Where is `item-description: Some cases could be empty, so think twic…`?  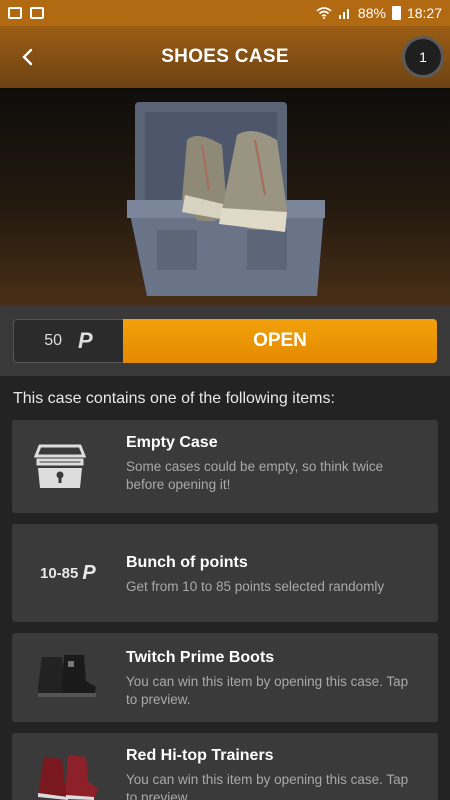
item-description: Some cases could be empty, so think twic… is located at coordinates (255, 475).